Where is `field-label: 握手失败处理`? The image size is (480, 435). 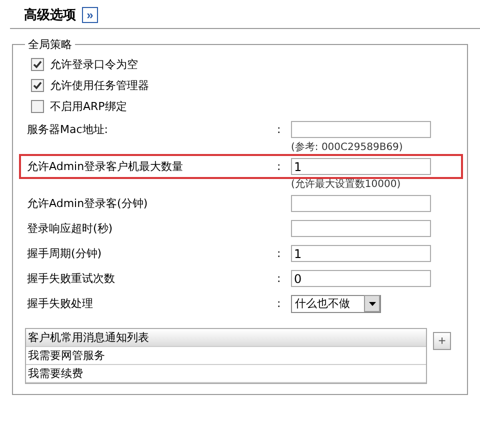
field-label: 握手失败处理 is located at coordinates (60, 303).